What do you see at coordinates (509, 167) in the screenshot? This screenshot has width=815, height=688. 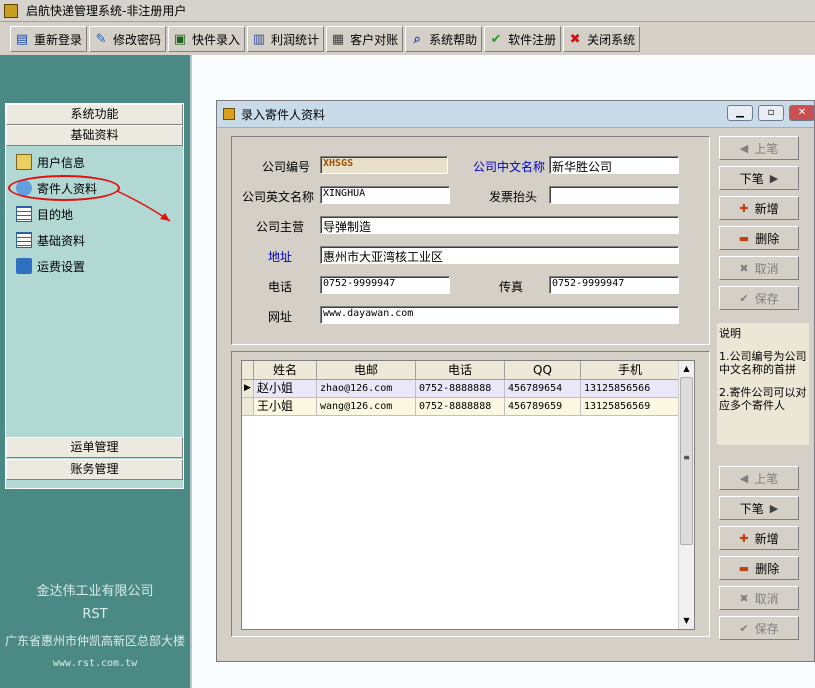 I see `company-cn-label: 公司中文名称` at bounding box center [509, 167].